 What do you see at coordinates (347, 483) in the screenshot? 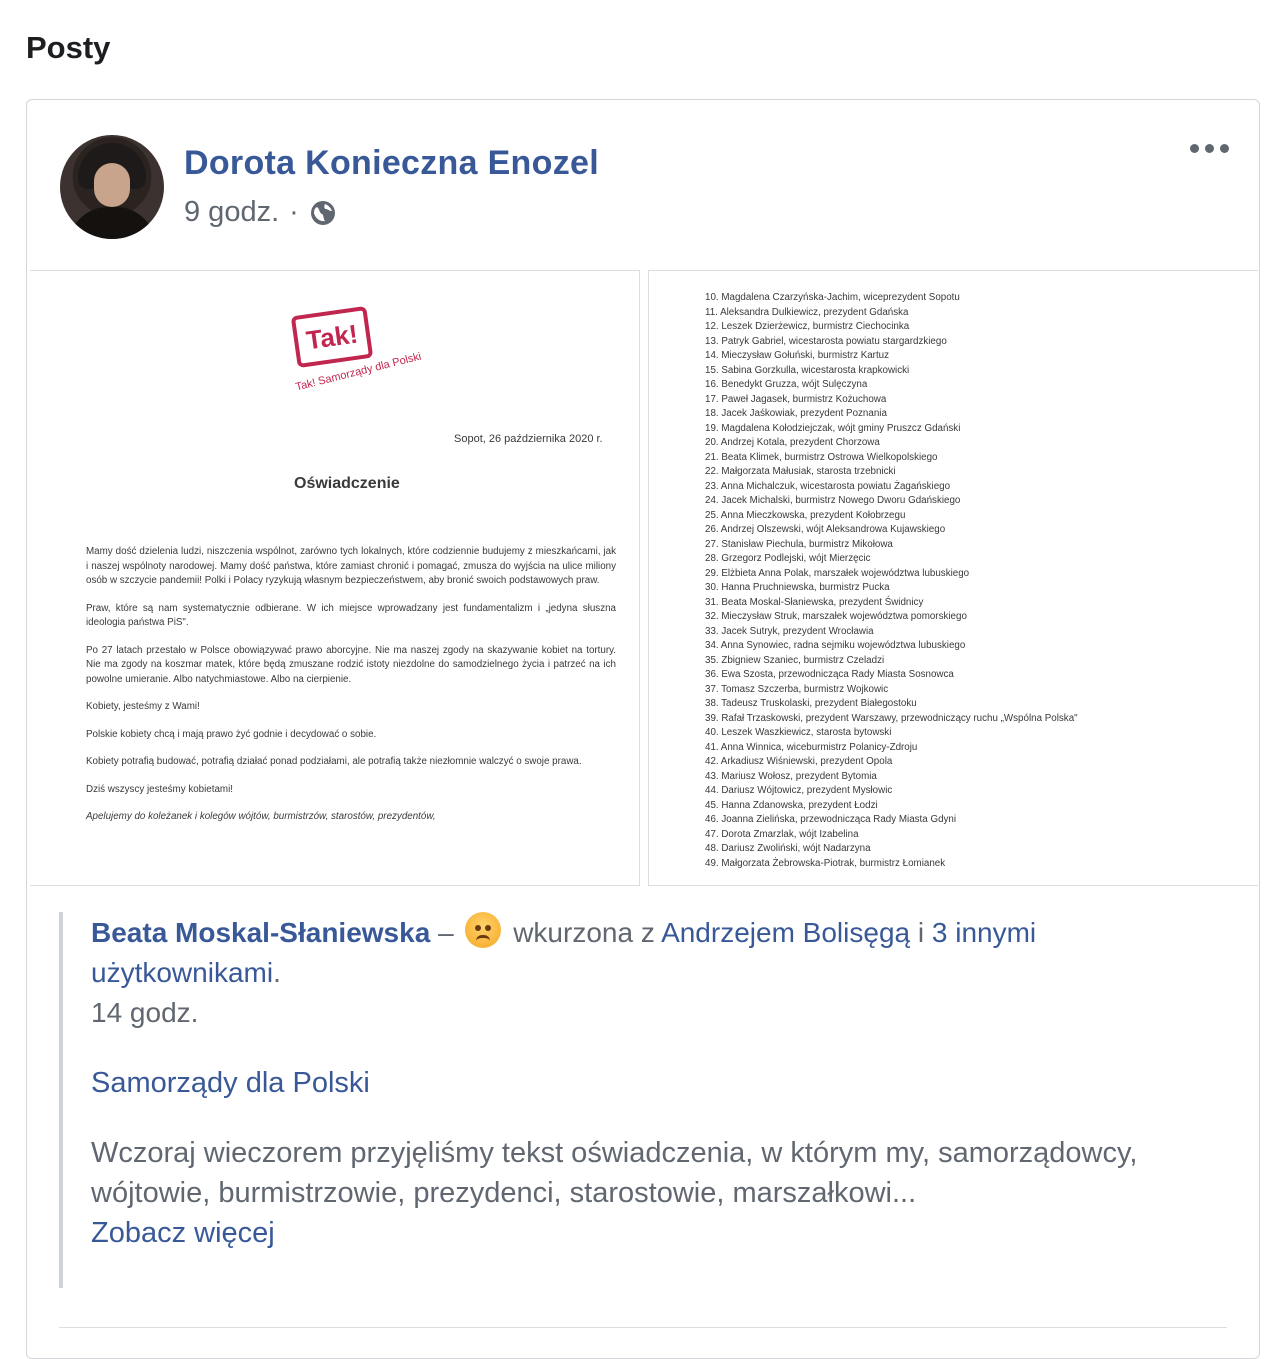
I see `document-heading: Oświadczenie` at bounding box center [347, 483].